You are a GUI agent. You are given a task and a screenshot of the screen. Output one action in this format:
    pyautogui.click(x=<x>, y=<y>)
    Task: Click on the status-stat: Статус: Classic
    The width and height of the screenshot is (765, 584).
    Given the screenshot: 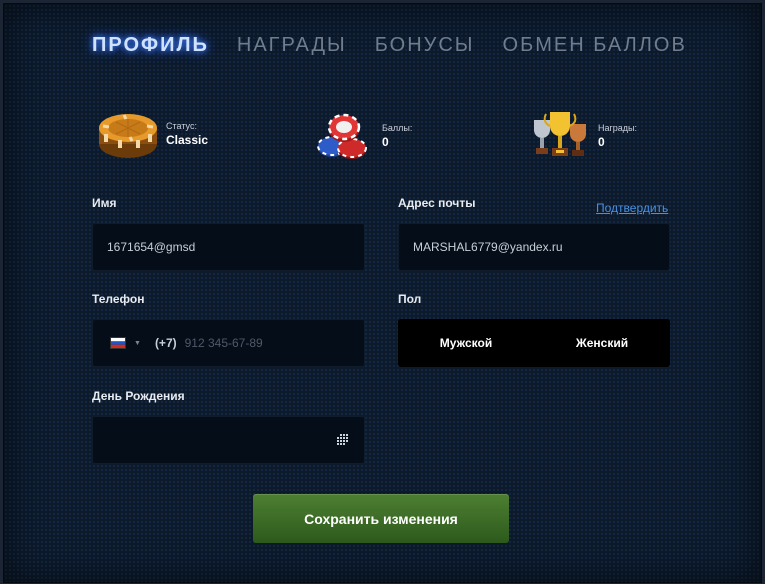 What is the action you would take?
    pyautogui.click(x=152, y=134)
    